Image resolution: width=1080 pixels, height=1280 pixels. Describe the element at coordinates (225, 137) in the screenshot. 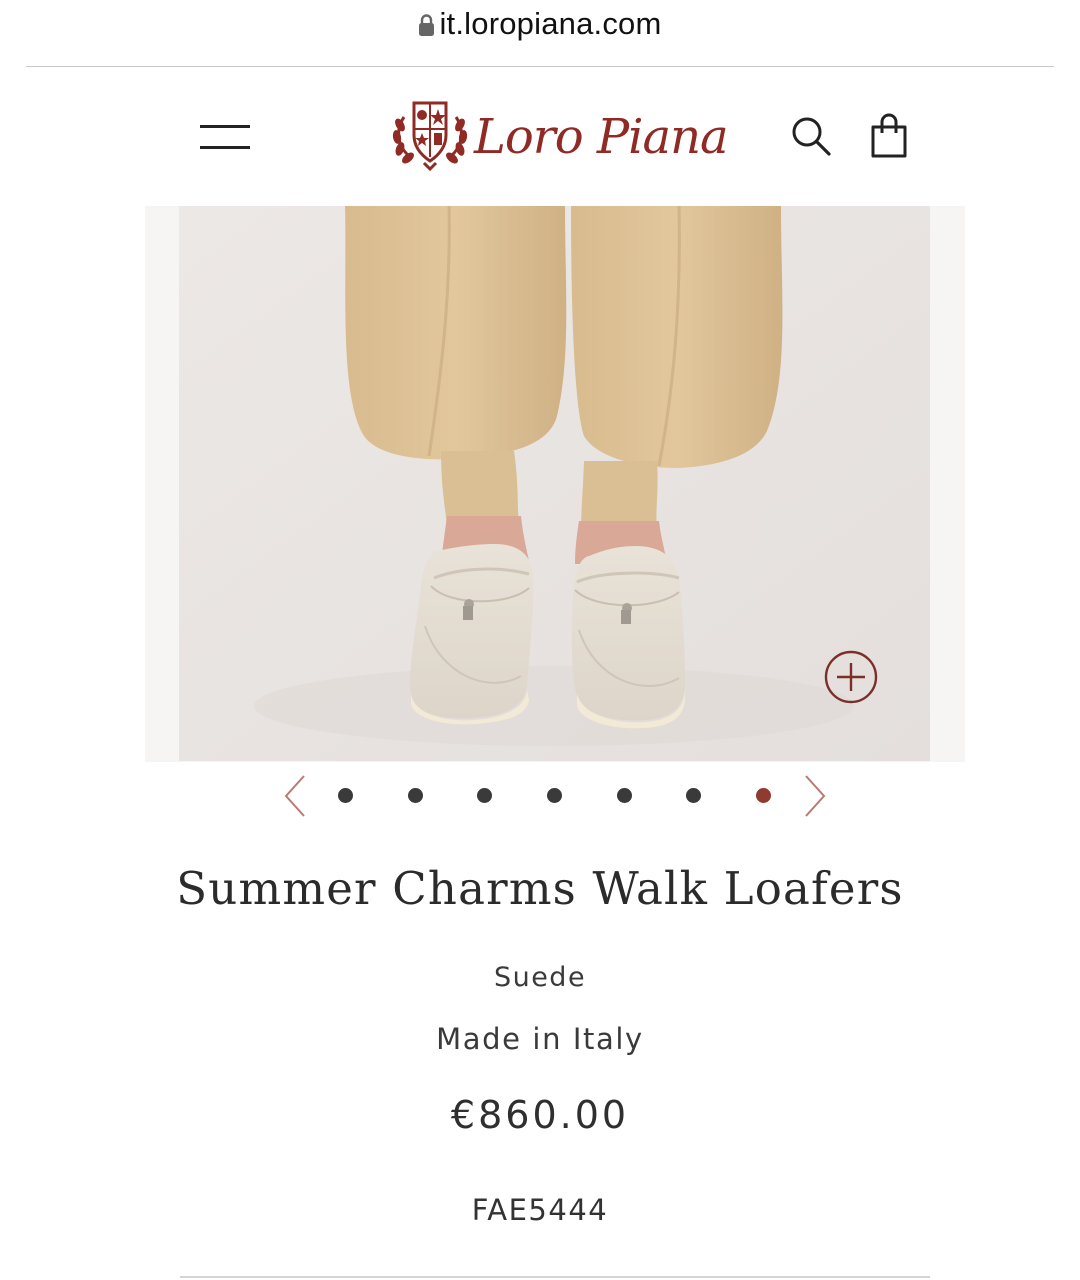

I see `hamburger-menu-icon` at that location.